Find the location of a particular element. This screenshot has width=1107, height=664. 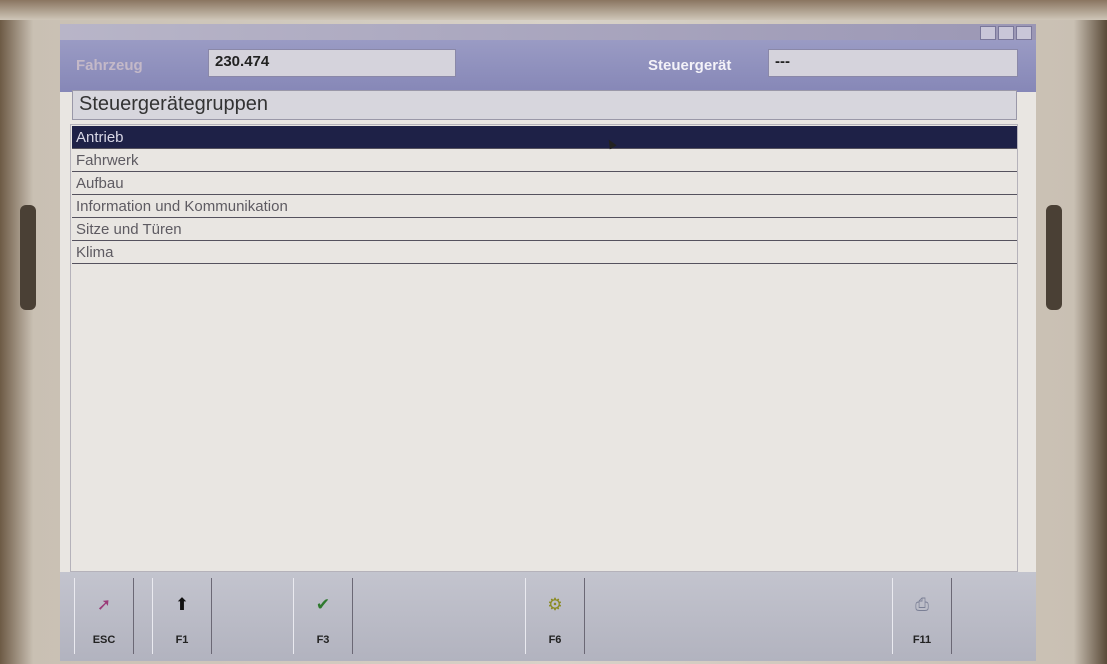

tools-icon: ⚙ is located at coordinates (555, 604).